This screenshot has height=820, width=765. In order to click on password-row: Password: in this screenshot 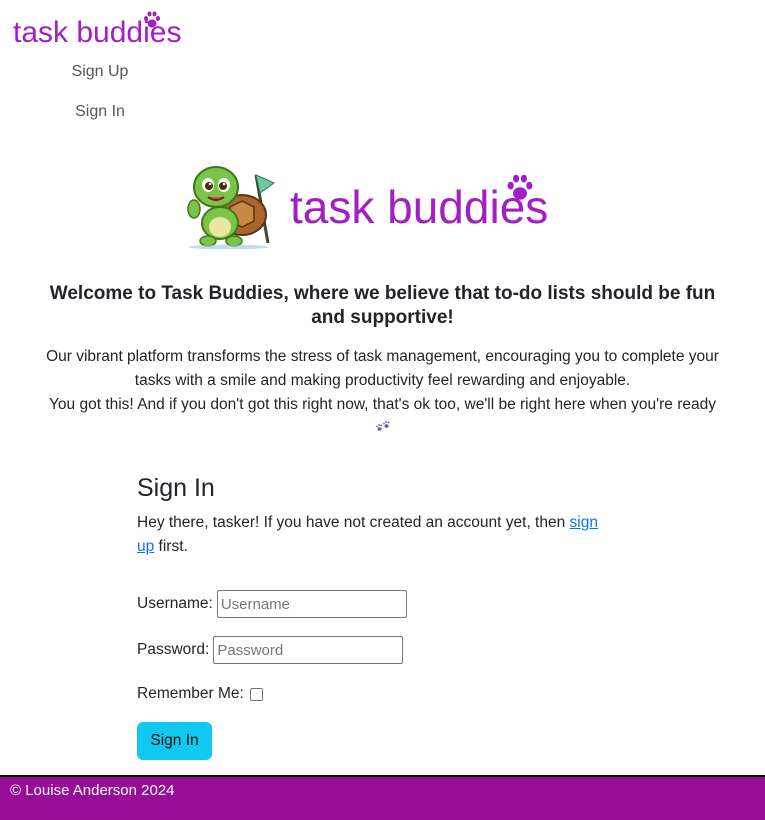, I will do `click(270, 650)`.